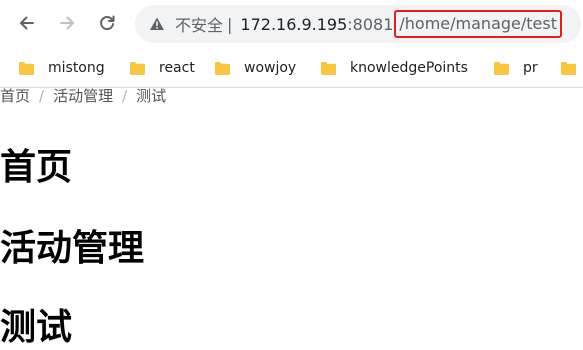 The width and height of the screenshot is (583, 350). I want to click on bookmark-label: wowjoy, so click(270, 68).